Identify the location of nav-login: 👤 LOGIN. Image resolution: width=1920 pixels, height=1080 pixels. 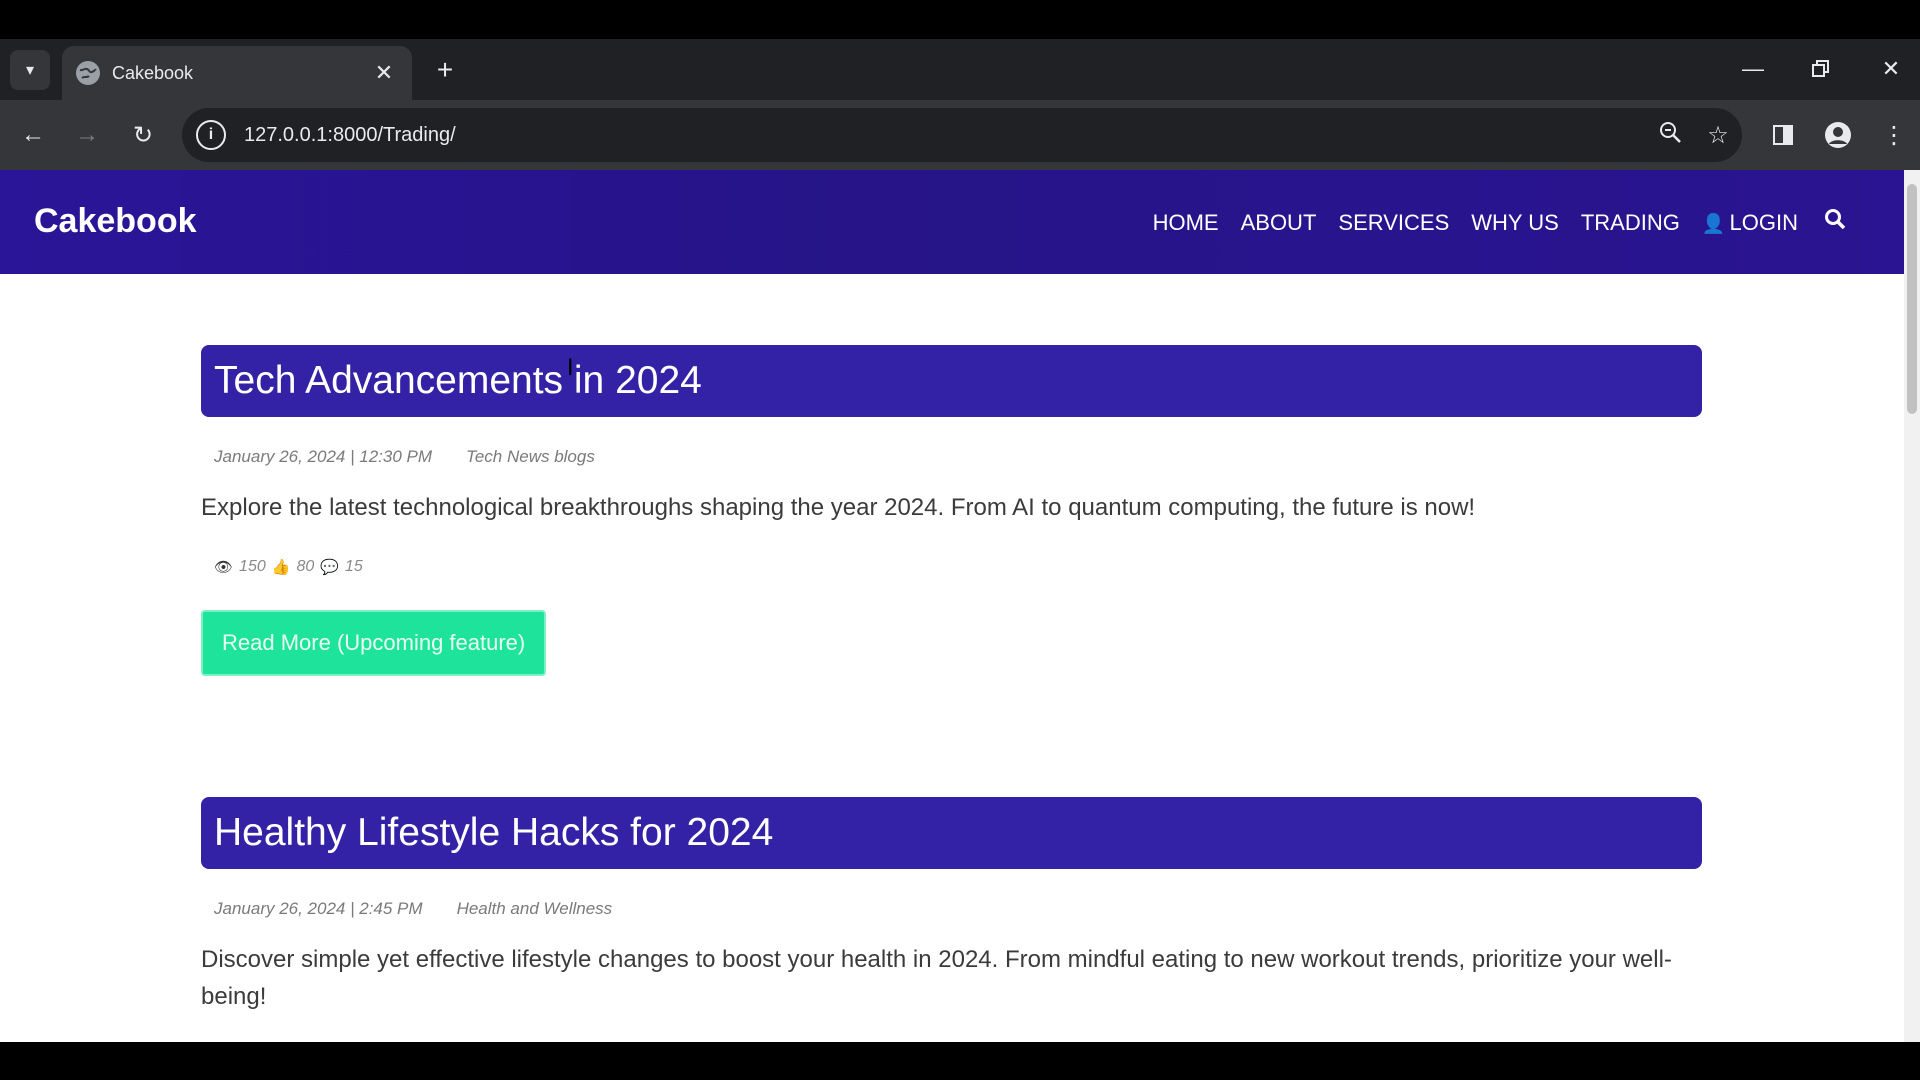
(1750, 223).